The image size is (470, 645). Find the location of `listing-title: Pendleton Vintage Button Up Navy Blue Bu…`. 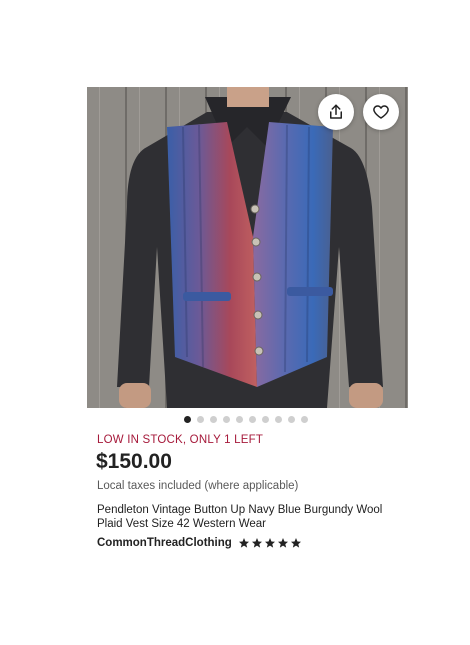

listing-title: Pendleton Vintage Button Up Navy Blue Bu… is located at coordinates (240, 517).